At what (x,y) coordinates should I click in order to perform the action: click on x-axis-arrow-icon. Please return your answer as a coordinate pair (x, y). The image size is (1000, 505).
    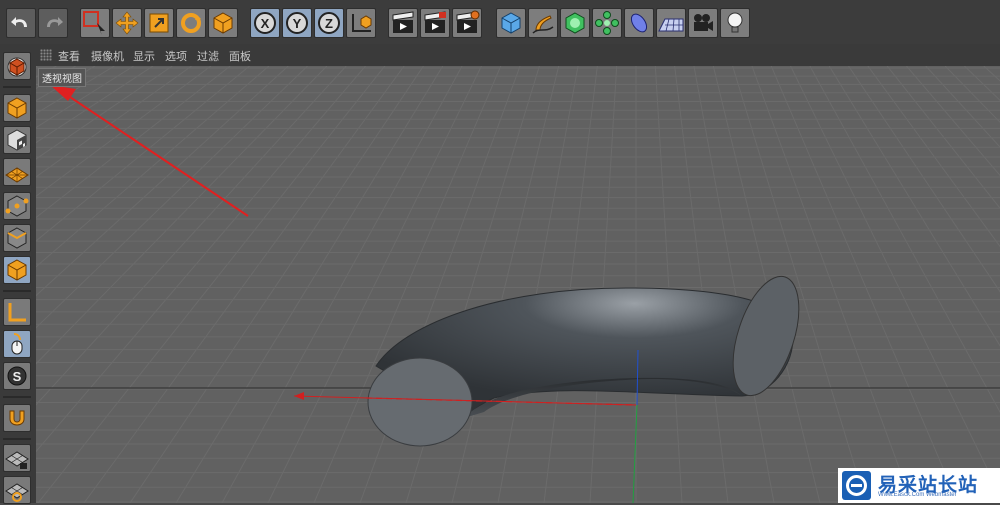
    Looking at the image, I should click on (299, 396).